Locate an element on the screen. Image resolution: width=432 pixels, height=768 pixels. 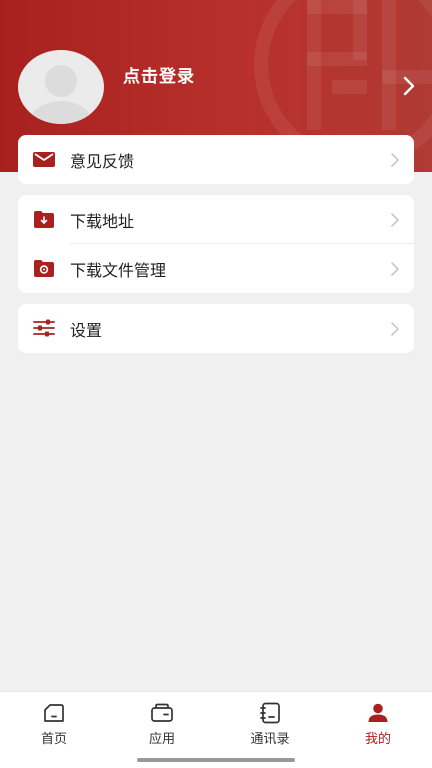
menu-card-downloads: 下载地址 下载文件管理 is located at coordinates (216, 244).